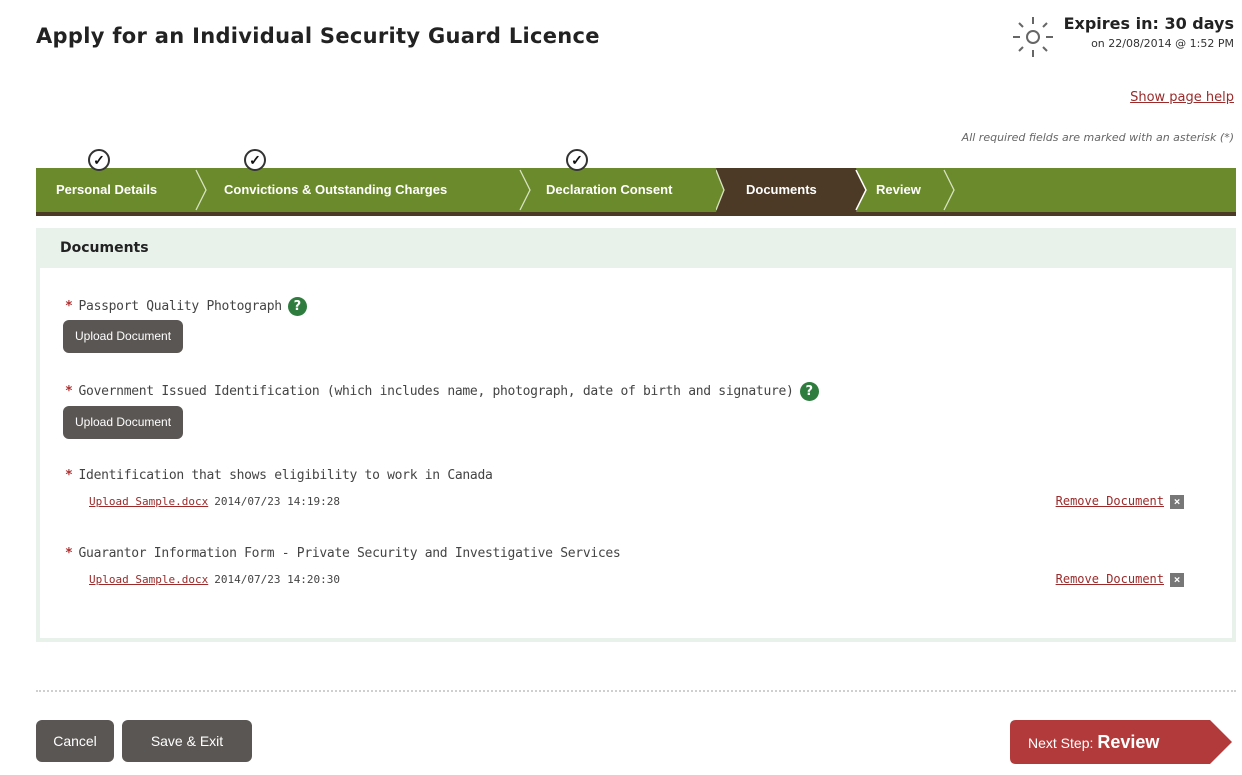 This screenshot has width=1242, height=775. I want to click on sun-clock-icon, so click(1032, 37).